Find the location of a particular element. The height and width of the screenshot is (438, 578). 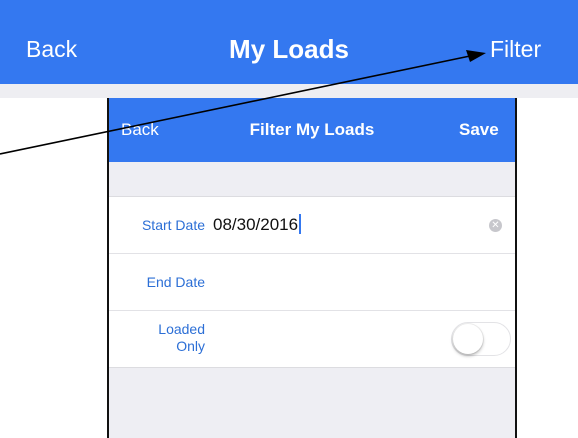

nav-bar-shadow-strip is located at coordinates (289, 91).